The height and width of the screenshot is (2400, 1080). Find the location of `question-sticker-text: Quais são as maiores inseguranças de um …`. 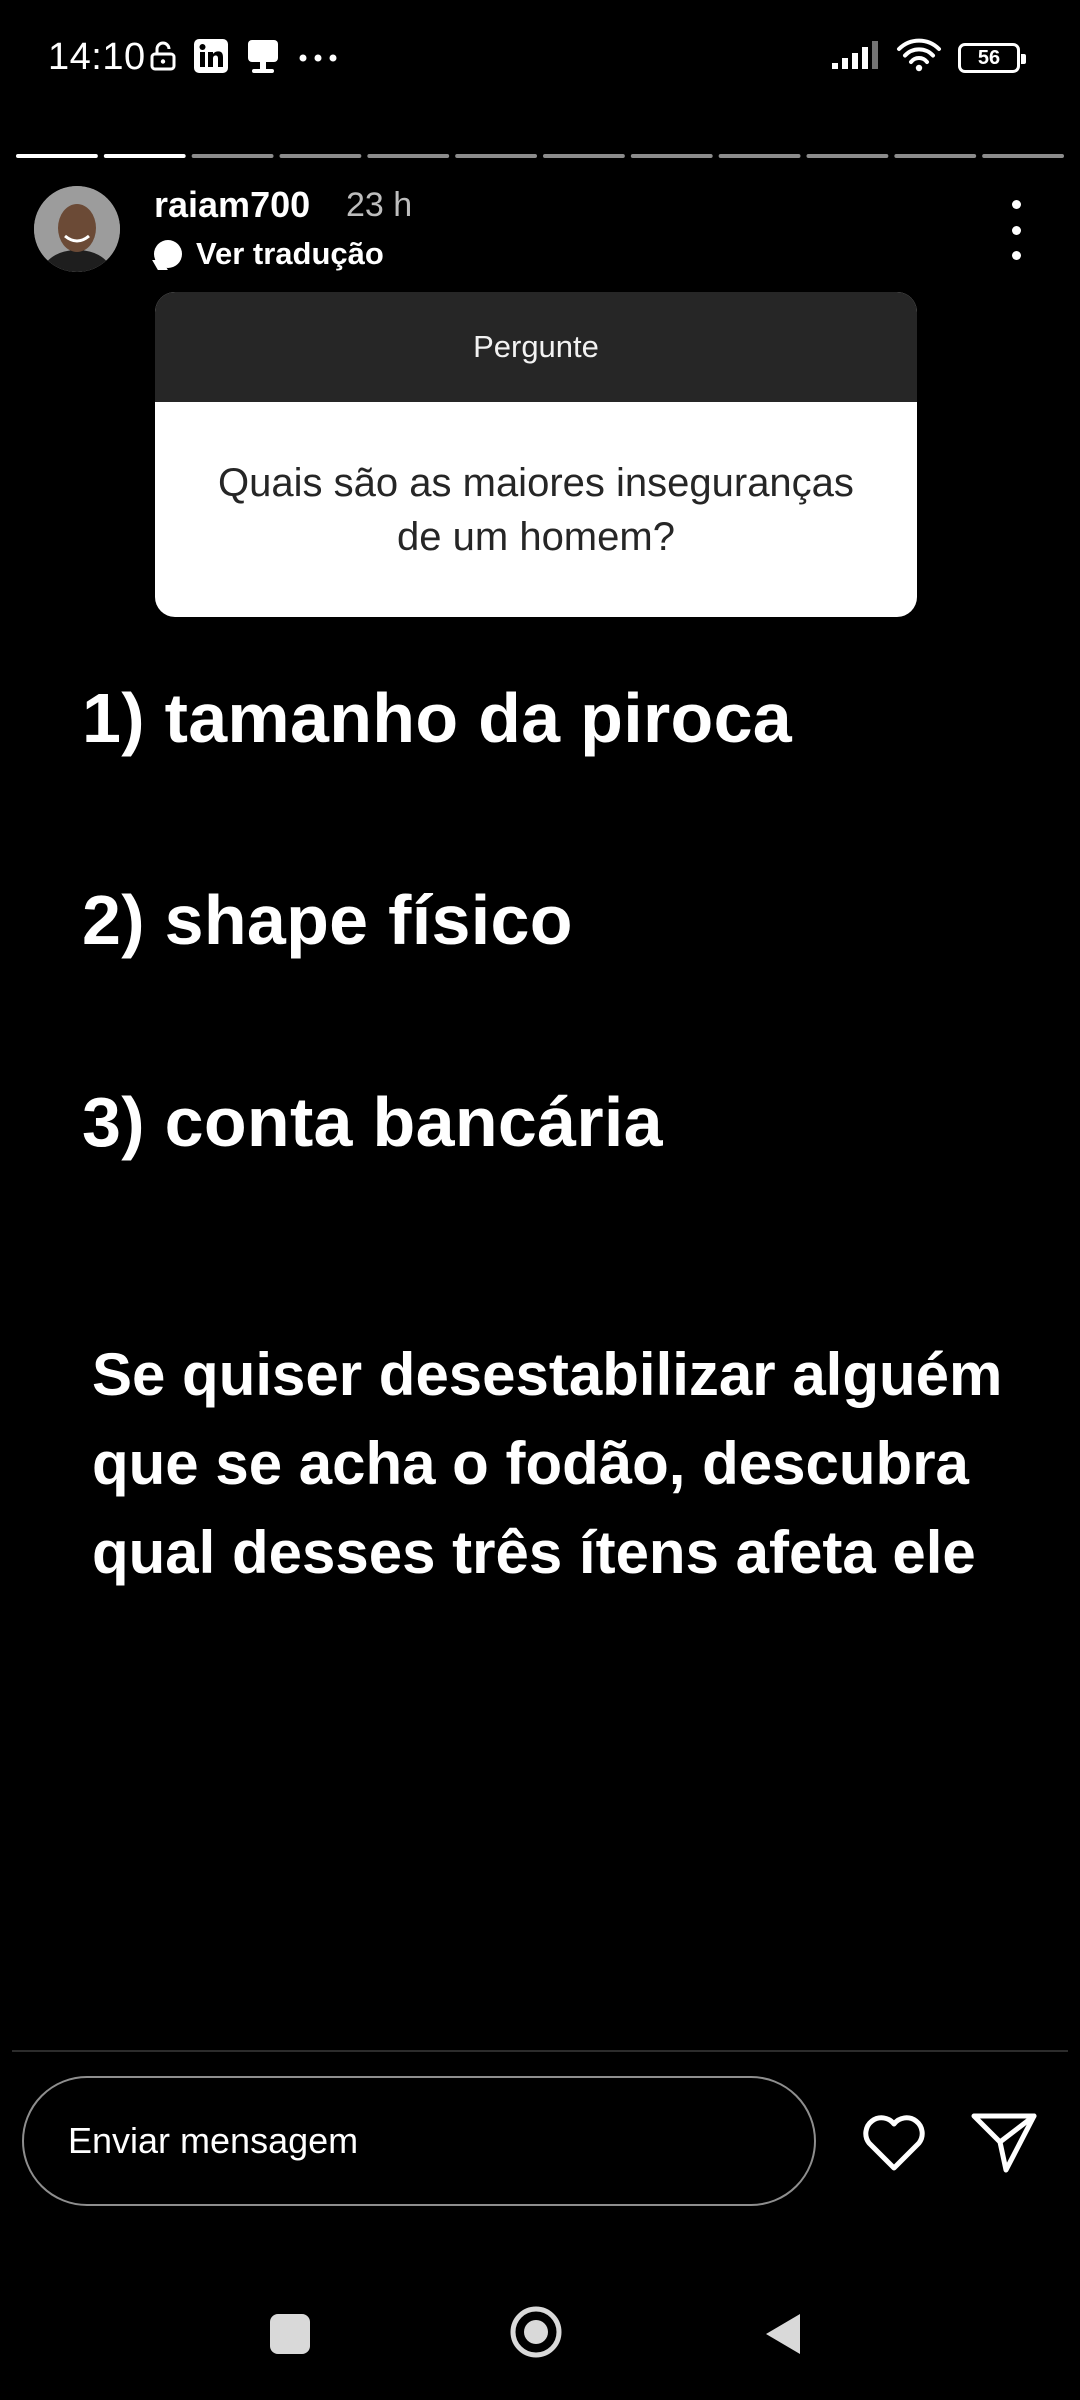

question-sticker-text: Quais são as maiores inseguranças de um … is located at coordinates (536, 509).